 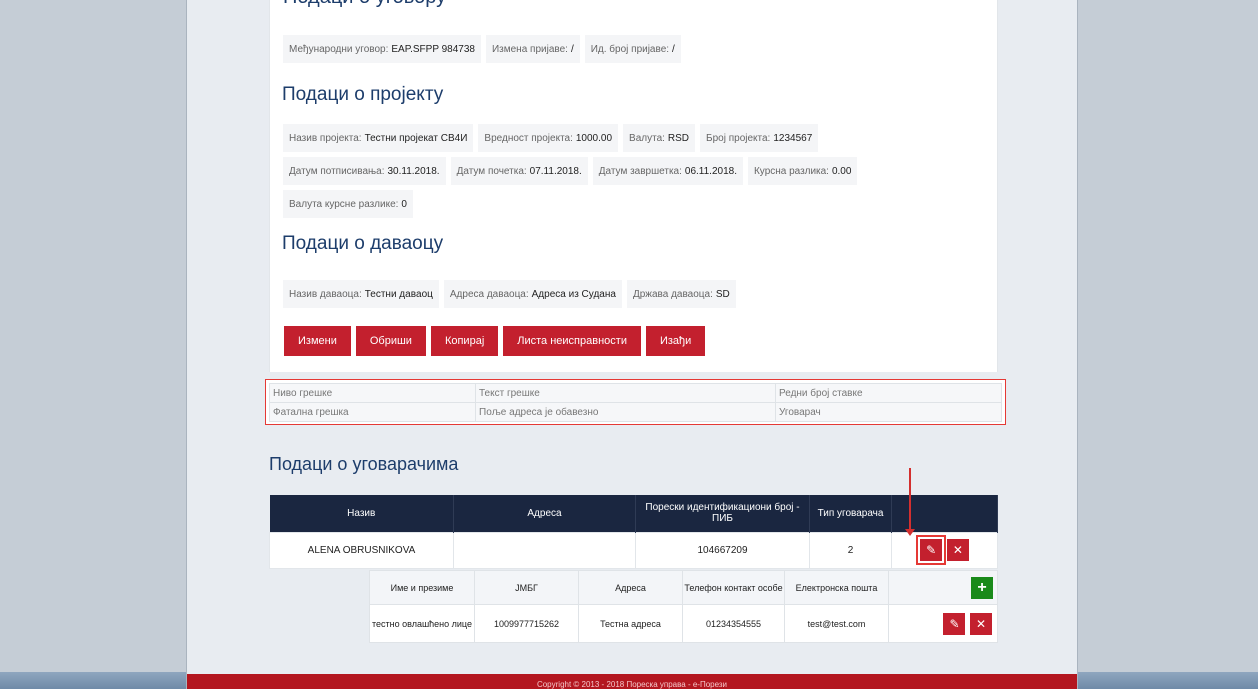 I want to click on contractor-pib: 104667209, so click(x=722, y=550).